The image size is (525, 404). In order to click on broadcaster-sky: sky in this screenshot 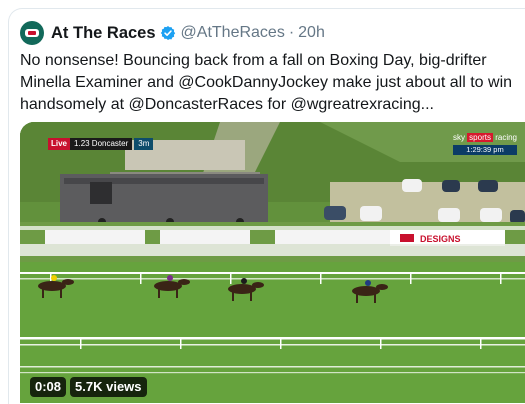, I will do `click(458, 137)`.